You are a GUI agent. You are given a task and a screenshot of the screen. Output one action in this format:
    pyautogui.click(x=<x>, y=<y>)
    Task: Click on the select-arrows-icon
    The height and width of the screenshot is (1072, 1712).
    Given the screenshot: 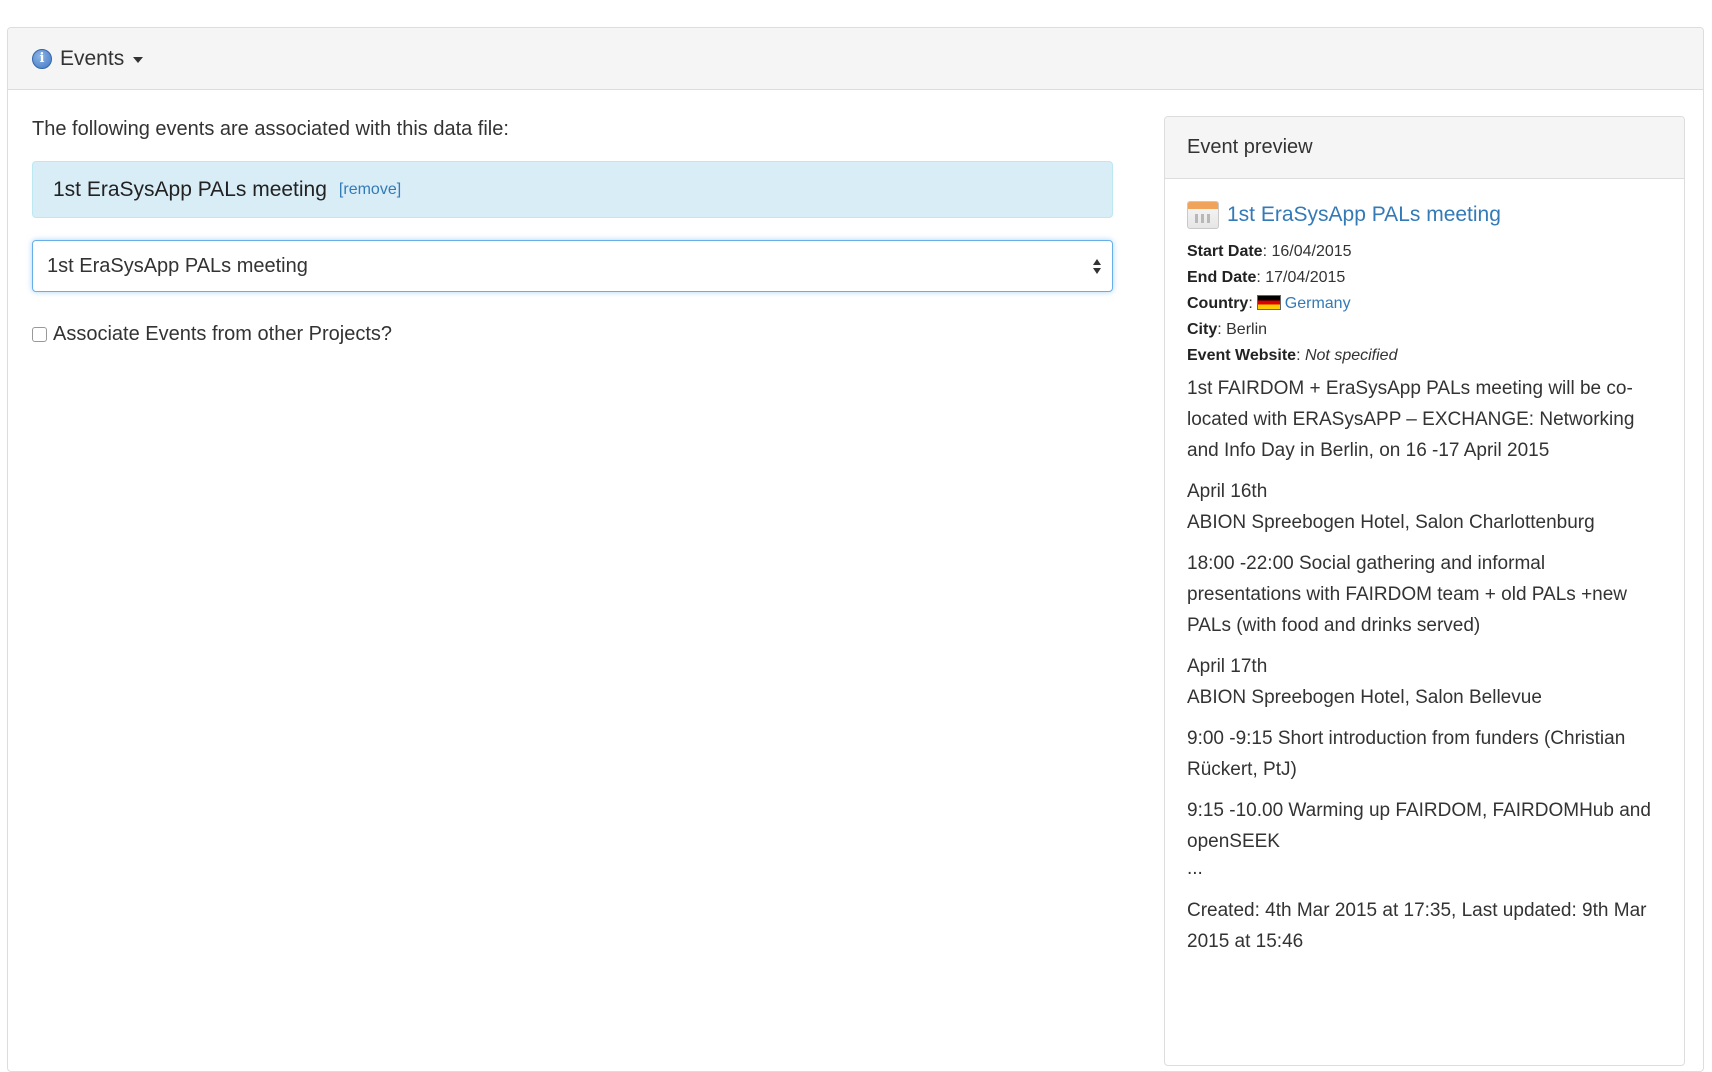 What is the action you would take?
    pyautogui.click(x=1097, y=266)
    